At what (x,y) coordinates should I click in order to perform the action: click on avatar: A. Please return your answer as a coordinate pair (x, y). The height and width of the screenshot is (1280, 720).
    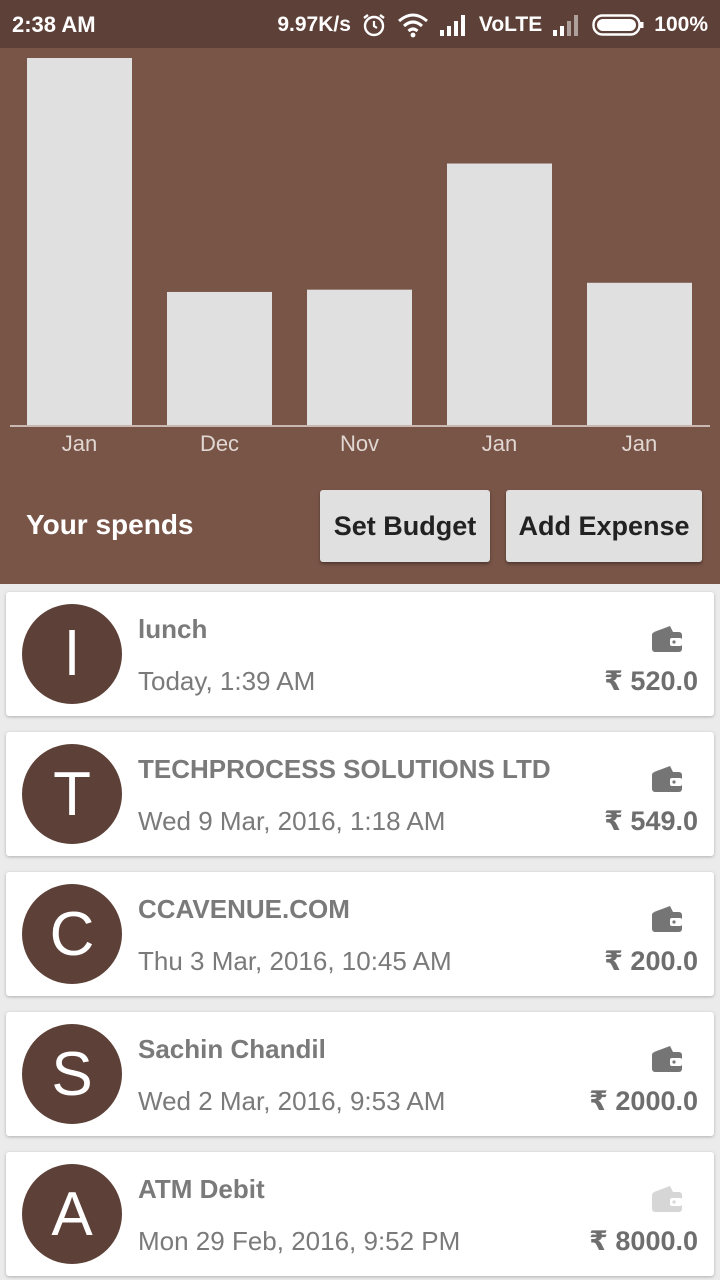
    Looking at the image, I should click on (72, 1214).